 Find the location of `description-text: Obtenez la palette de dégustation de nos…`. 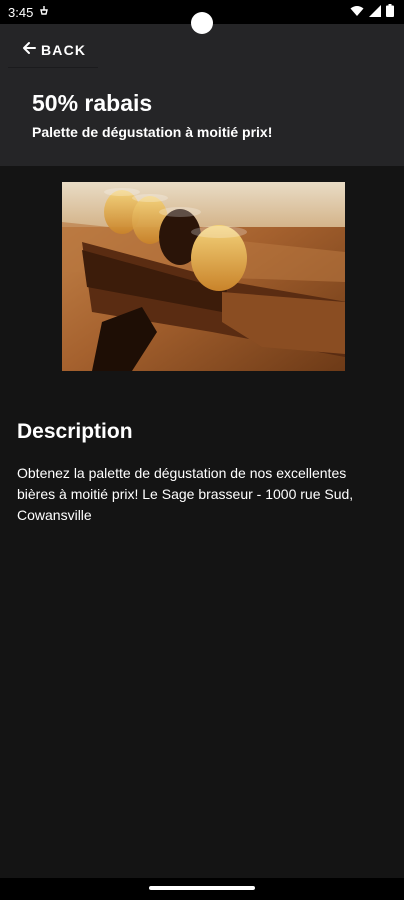

description-text: Obtenez la palette de dégustation de nos… is located at coordinates (185, 494).